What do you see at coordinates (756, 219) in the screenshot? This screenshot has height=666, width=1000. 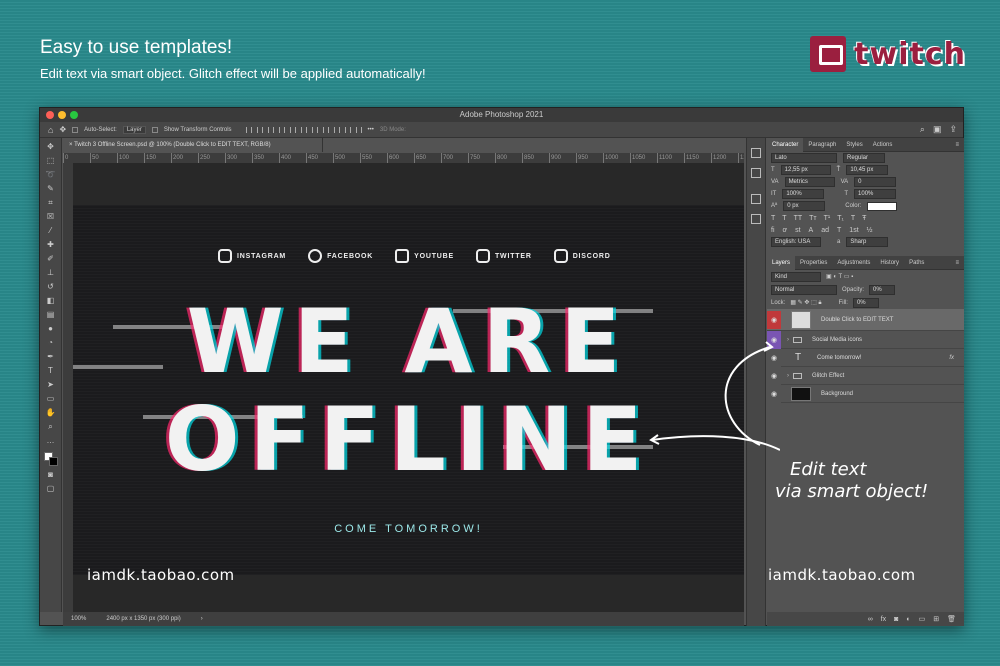 I see `brushes-icon` at bounding box center [756, 219].